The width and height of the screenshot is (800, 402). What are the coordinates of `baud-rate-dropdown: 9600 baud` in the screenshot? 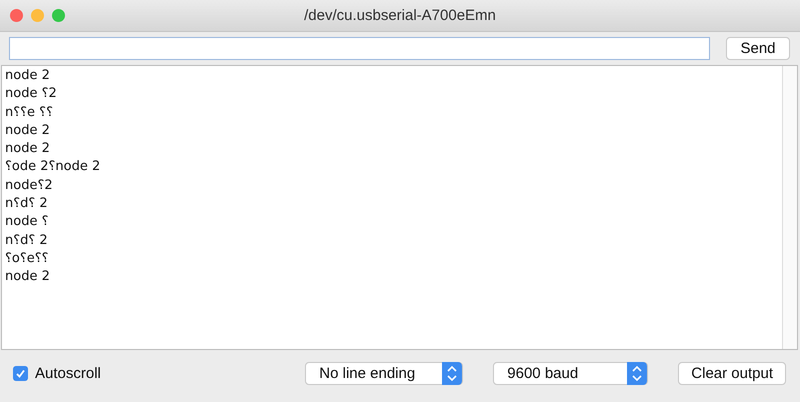 It's located at (570, 373).